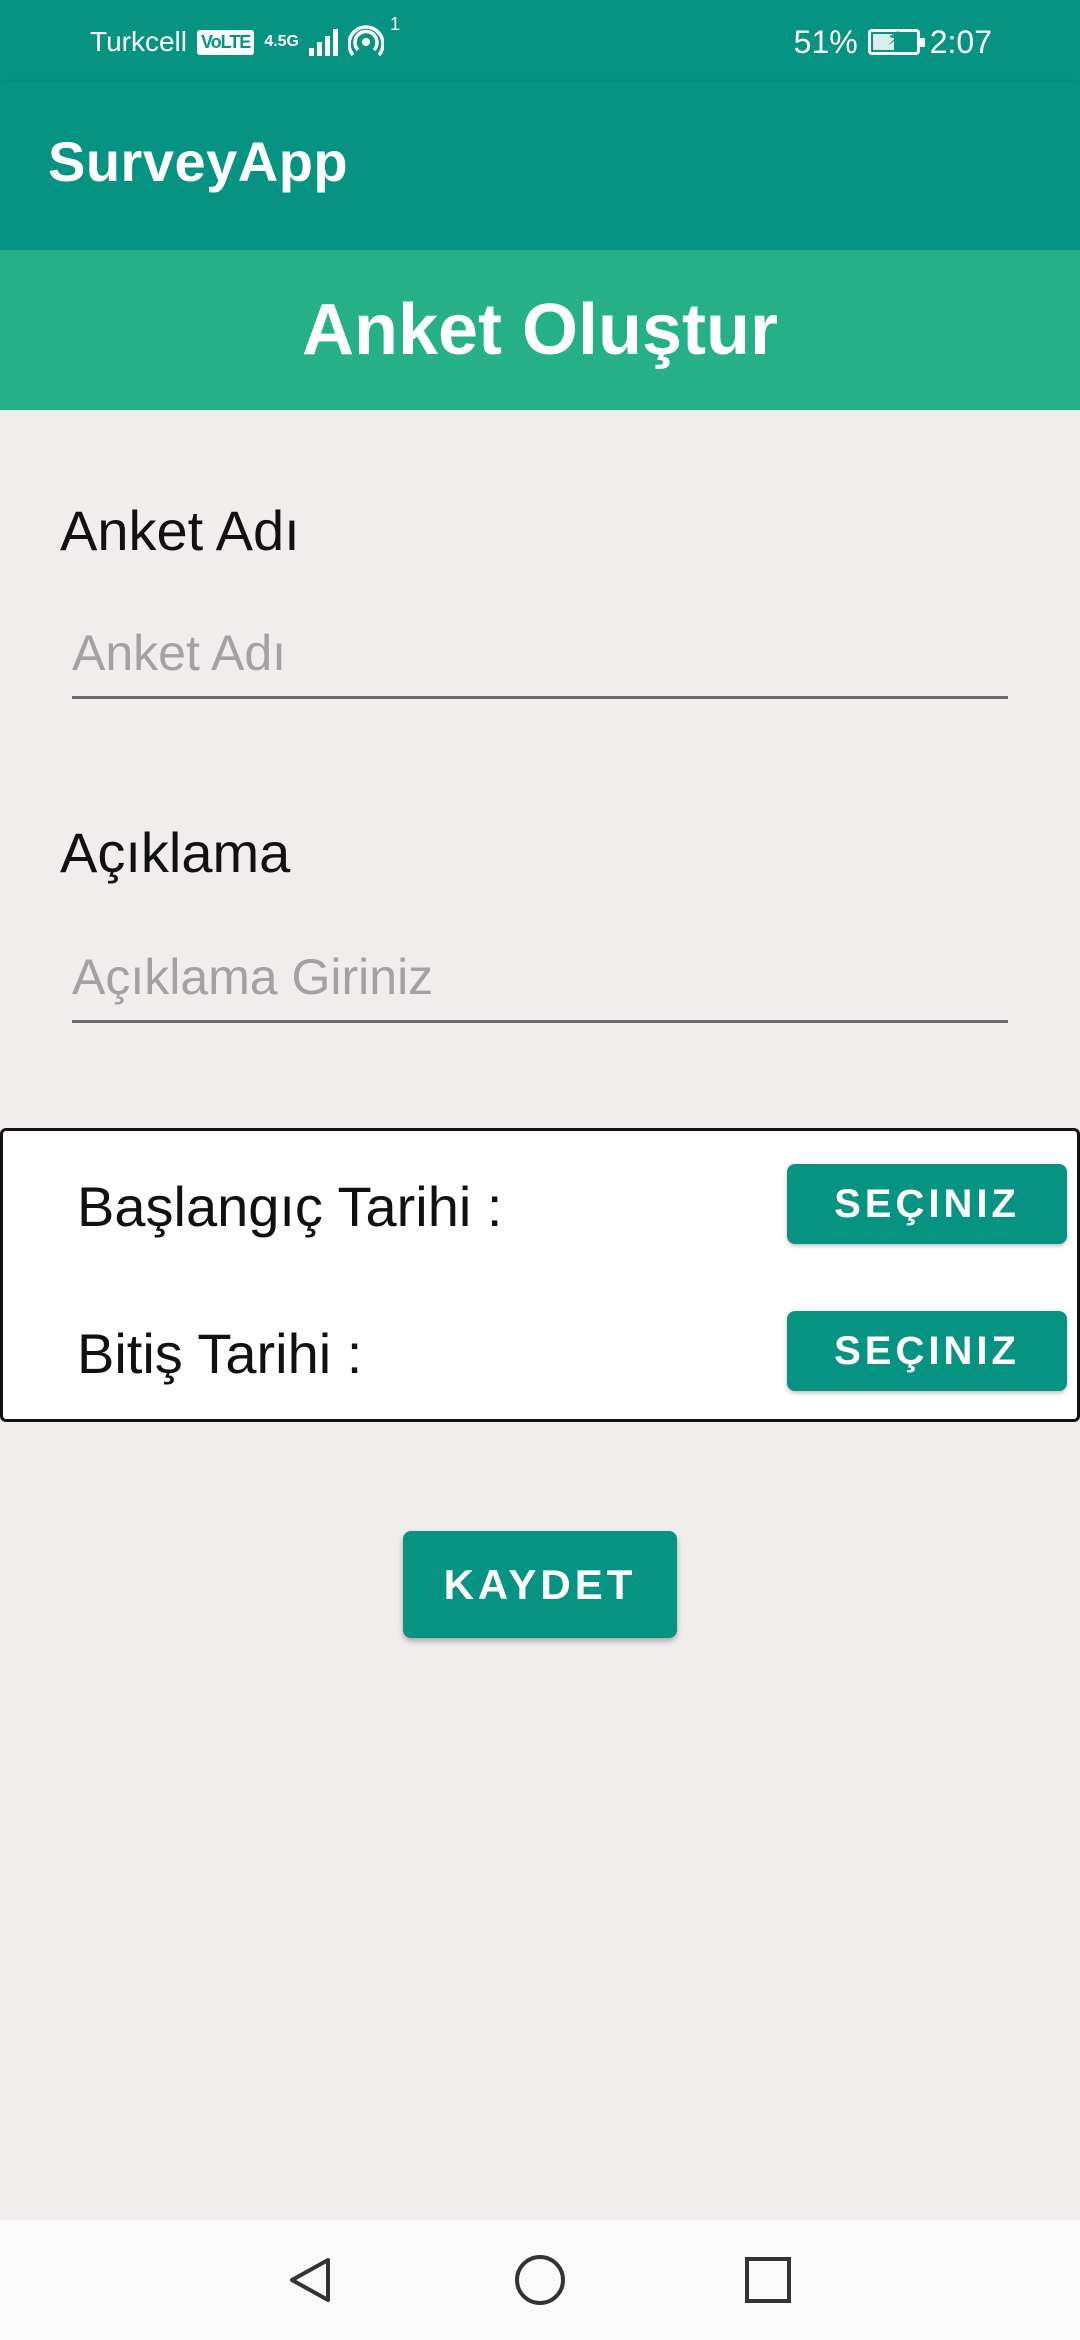  What do you see at coordinates (540, 41) in the screenshot?
I see `status-bar: Turkcell VoLTE 4.5G 1 51% ⚡ 2:07` at bounding box center [540, 41].